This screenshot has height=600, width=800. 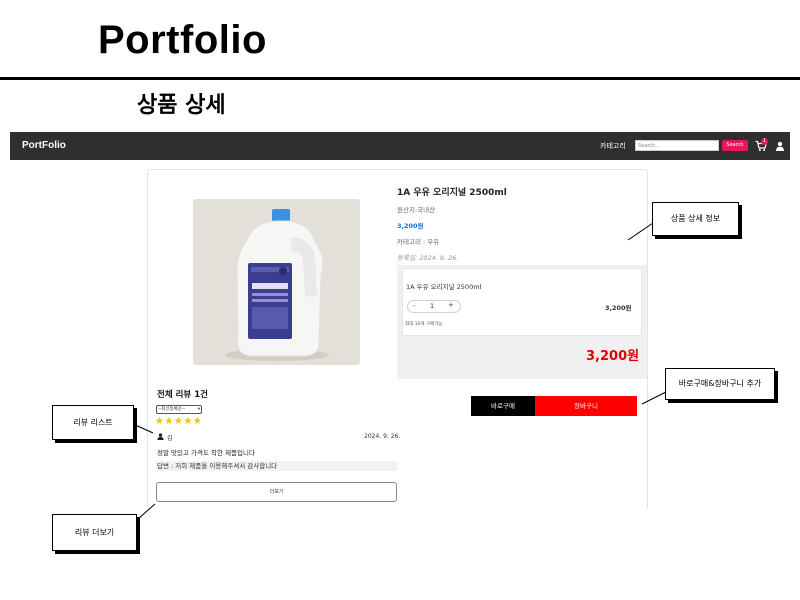 I want to click on callout-product-detail: 상품 상세 정보, so click(x=695, y=219).